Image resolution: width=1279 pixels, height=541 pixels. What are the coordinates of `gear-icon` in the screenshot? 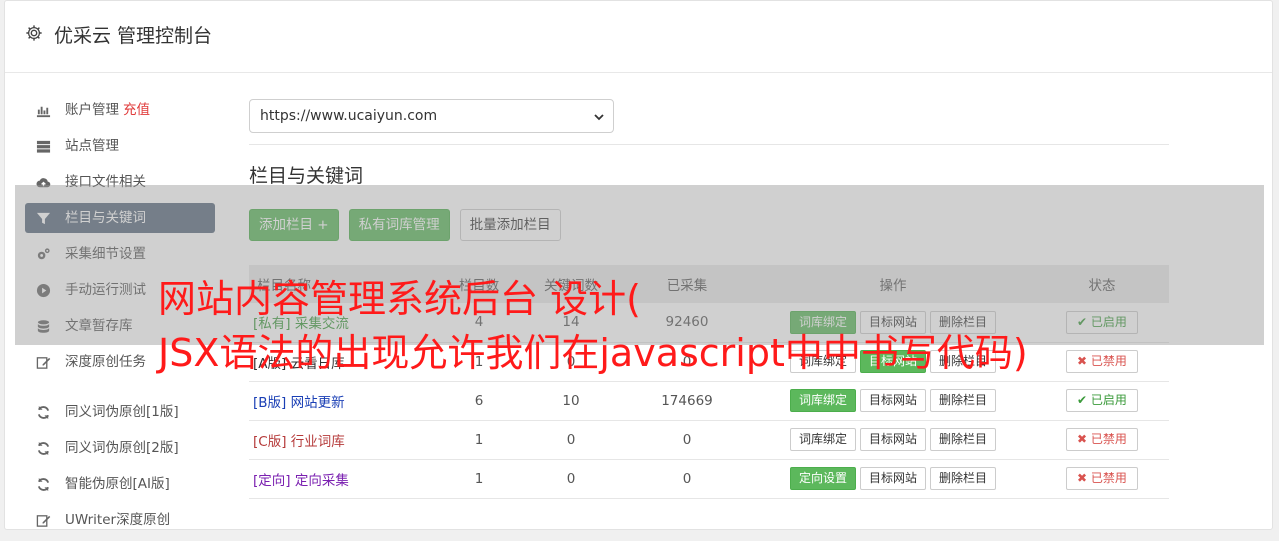 It's located at (34, 33).